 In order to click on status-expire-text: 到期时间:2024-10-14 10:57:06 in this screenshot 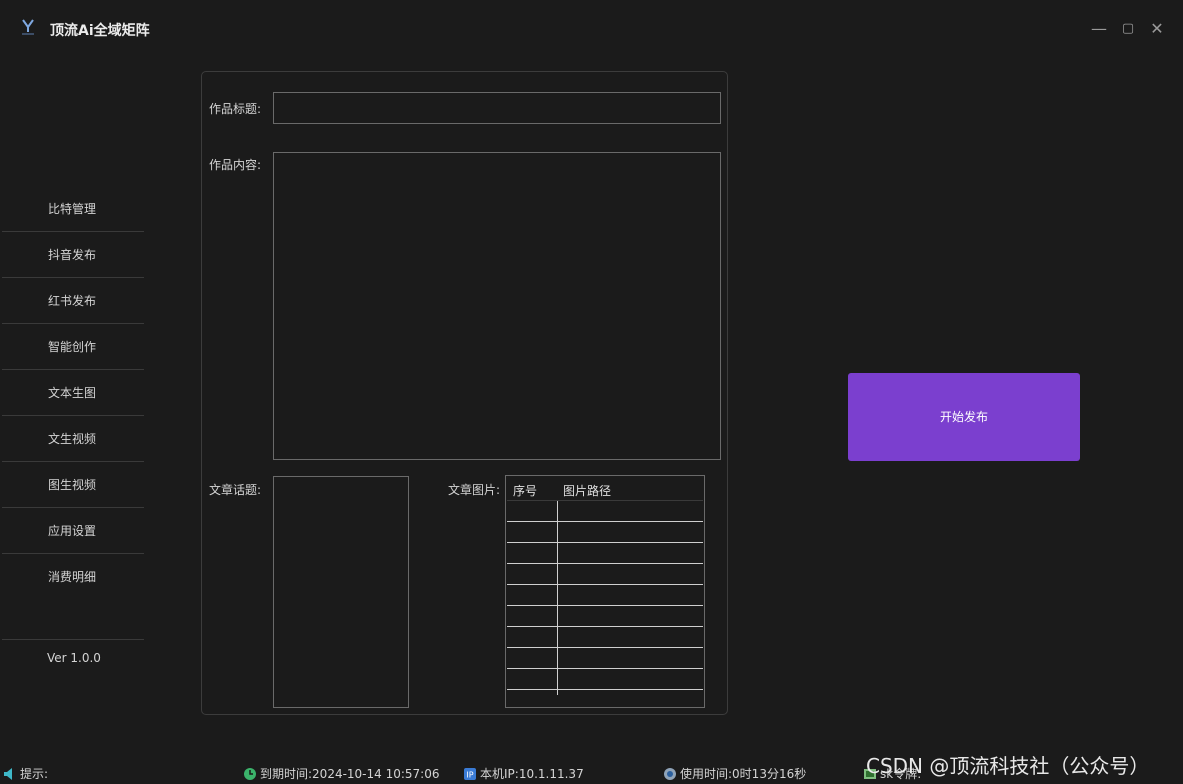, I will do `click(350, 774)`.